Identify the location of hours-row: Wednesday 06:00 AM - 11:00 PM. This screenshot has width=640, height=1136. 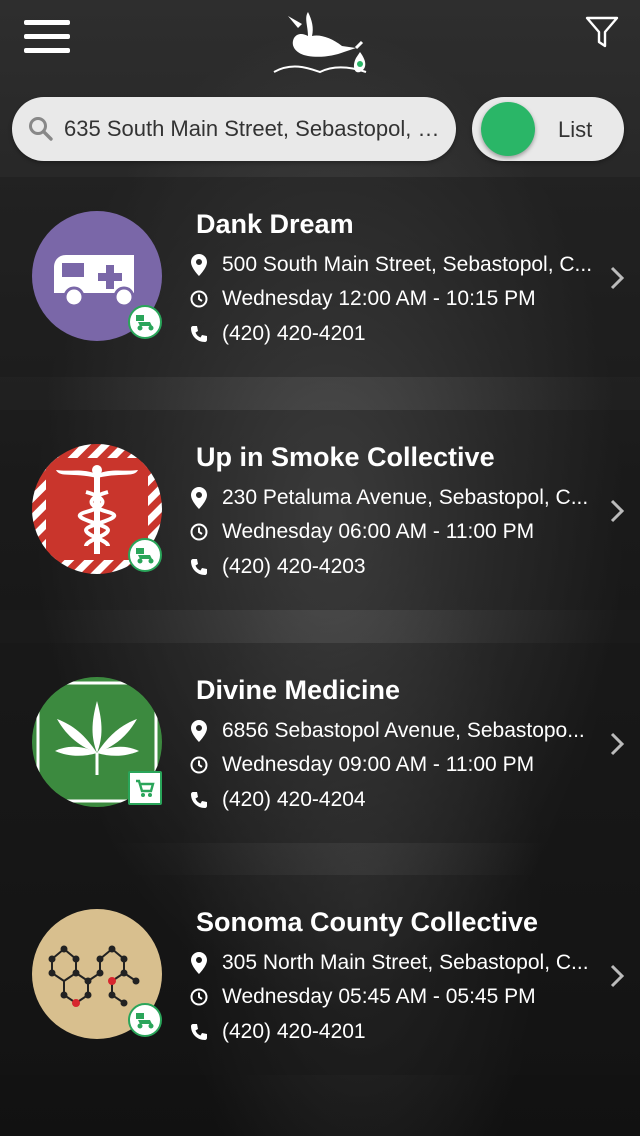
(361, 532).